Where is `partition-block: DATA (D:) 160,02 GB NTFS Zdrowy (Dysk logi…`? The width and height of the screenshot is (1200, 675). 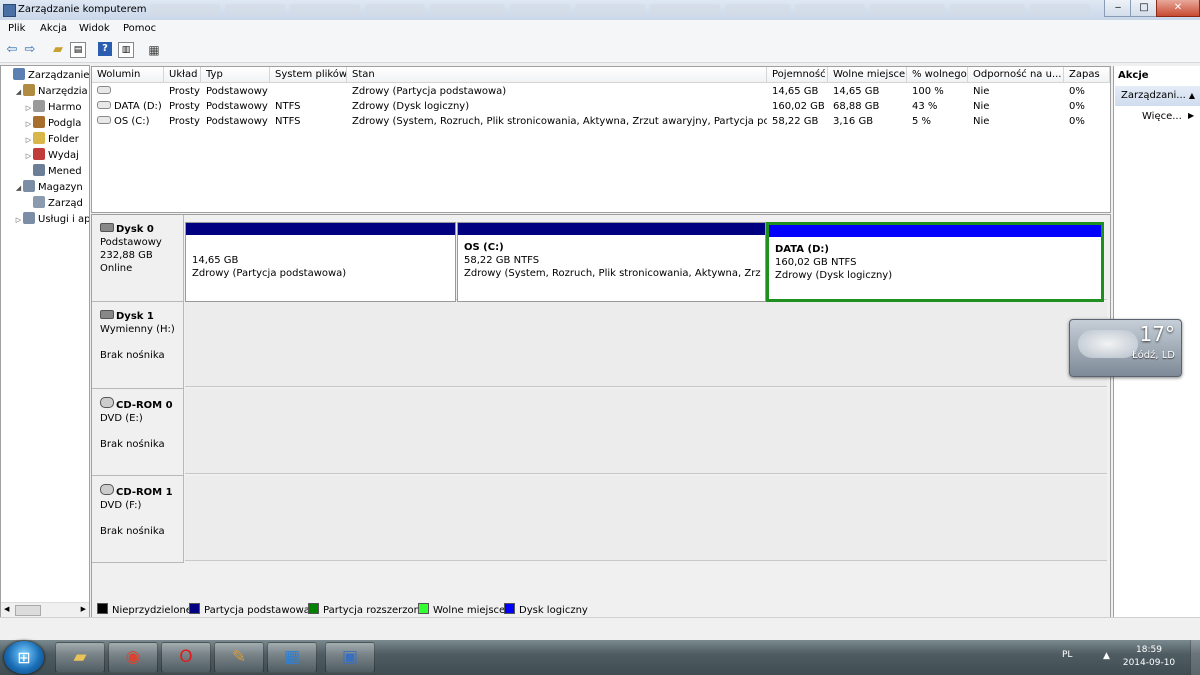 partition-block: DATA (D:) 160,02 GB NTFS Zdrowy (Dysk logi… is located at coordinates (935, 262).